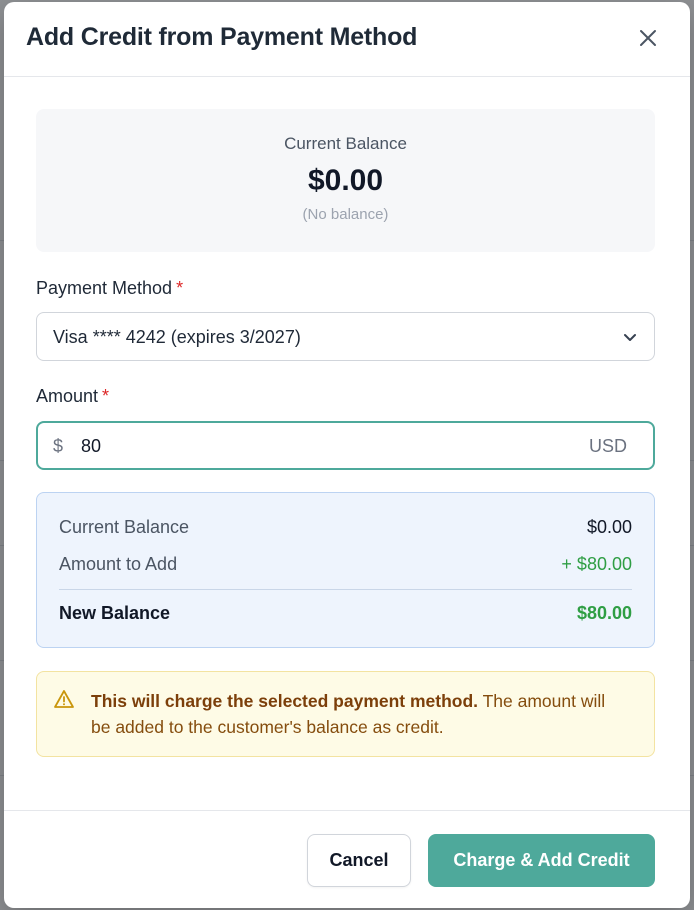 The height and width of the screenshot is (910, 694). I want to click on current-balance-card: Current Balance $0.00 (No balance), so click(345, 180).